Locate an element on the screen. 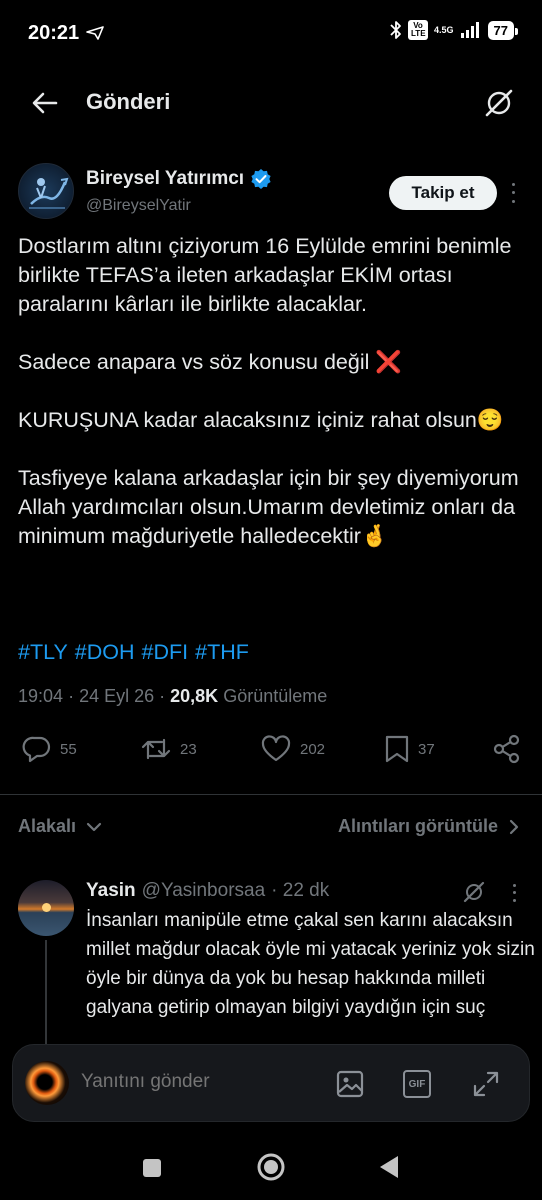 This screenshot has height=1200, width=542. page-title: Gönderi is located at coordinates (128, 101).